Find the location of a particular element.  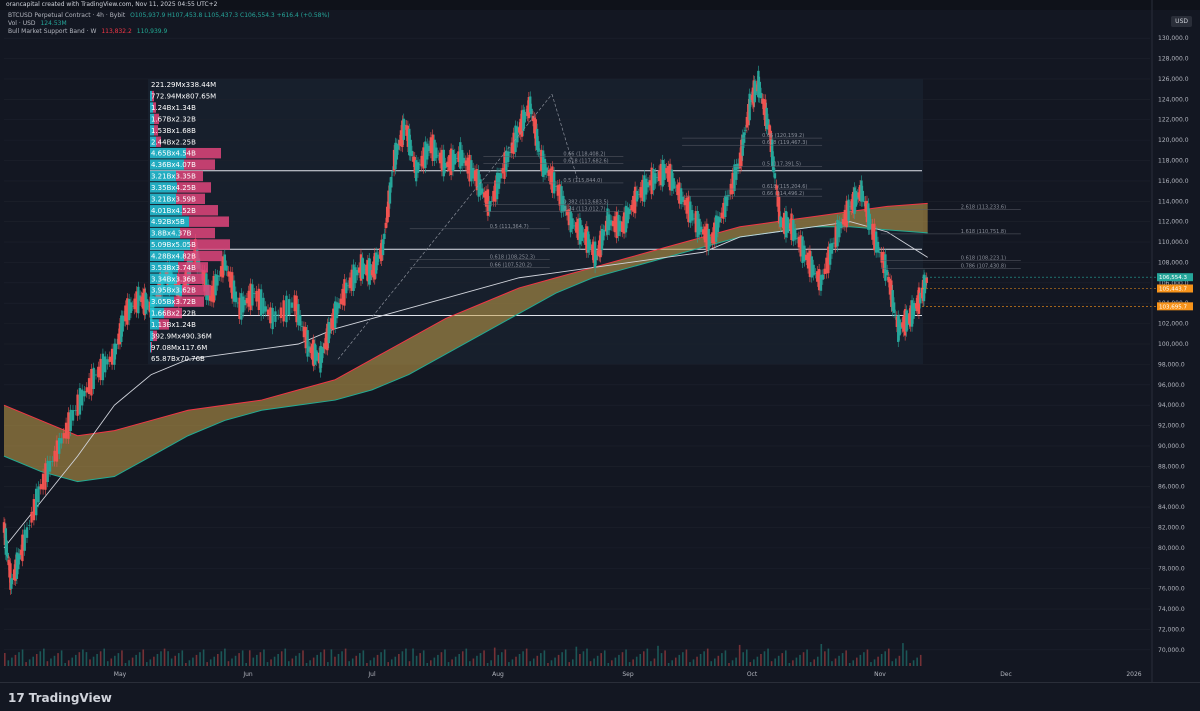

x-axis-tick: Aug is located at coordinates (498, 674).